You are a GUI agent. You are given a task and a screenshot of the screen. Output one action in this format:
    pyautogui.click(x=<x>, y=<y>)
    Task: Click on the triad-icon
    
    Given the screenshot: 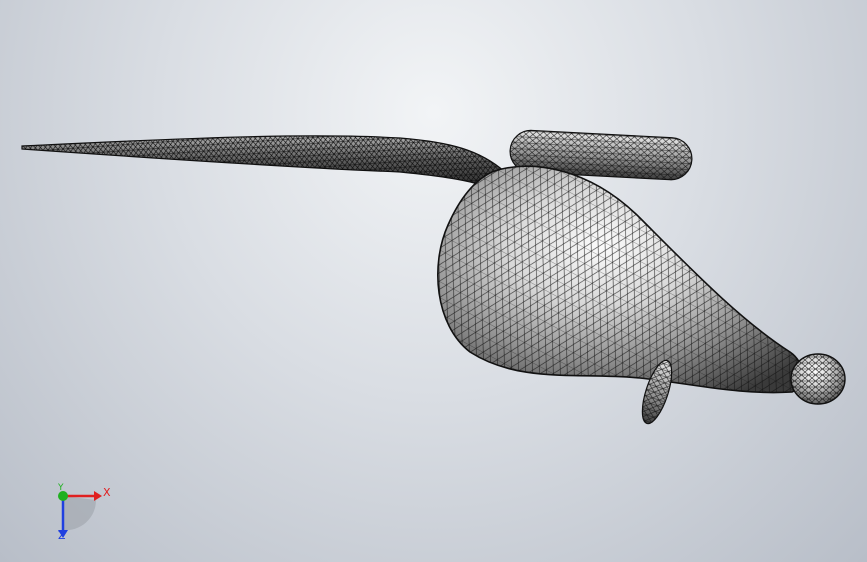 What is the action you would take?
    pyautogui.click(x=80, y=514)
    